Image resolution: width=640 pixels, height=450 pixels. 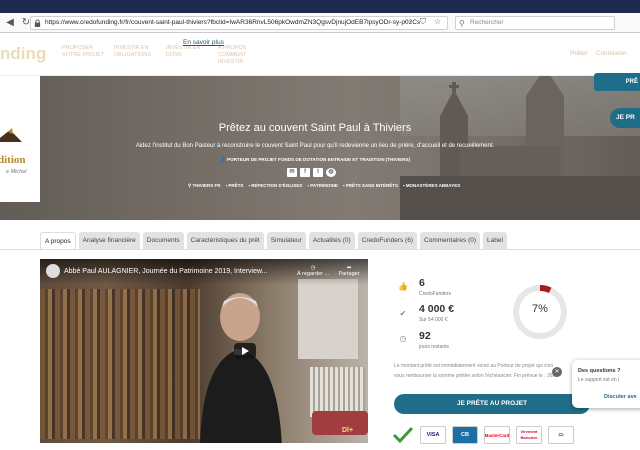 I want to click on globe-icon: ◍, so click(x=331, y=172).